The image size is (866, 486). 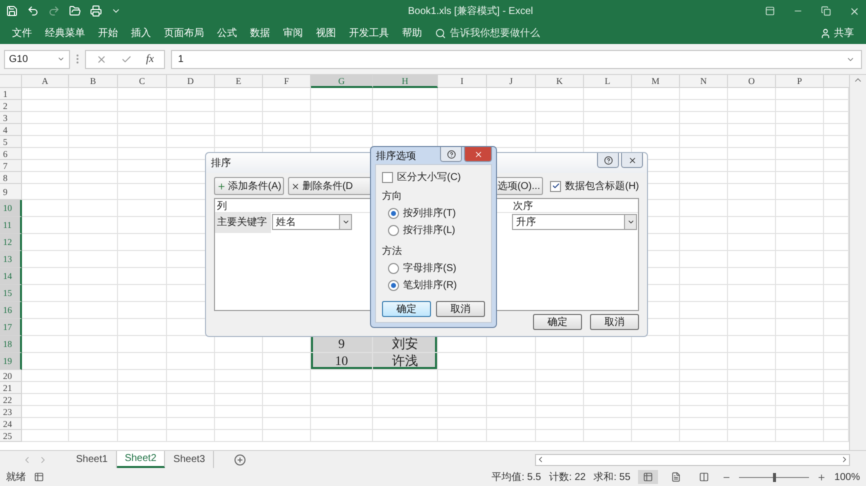 I want to click on status-stat: 求和: 55, so click(x=612, y=477).